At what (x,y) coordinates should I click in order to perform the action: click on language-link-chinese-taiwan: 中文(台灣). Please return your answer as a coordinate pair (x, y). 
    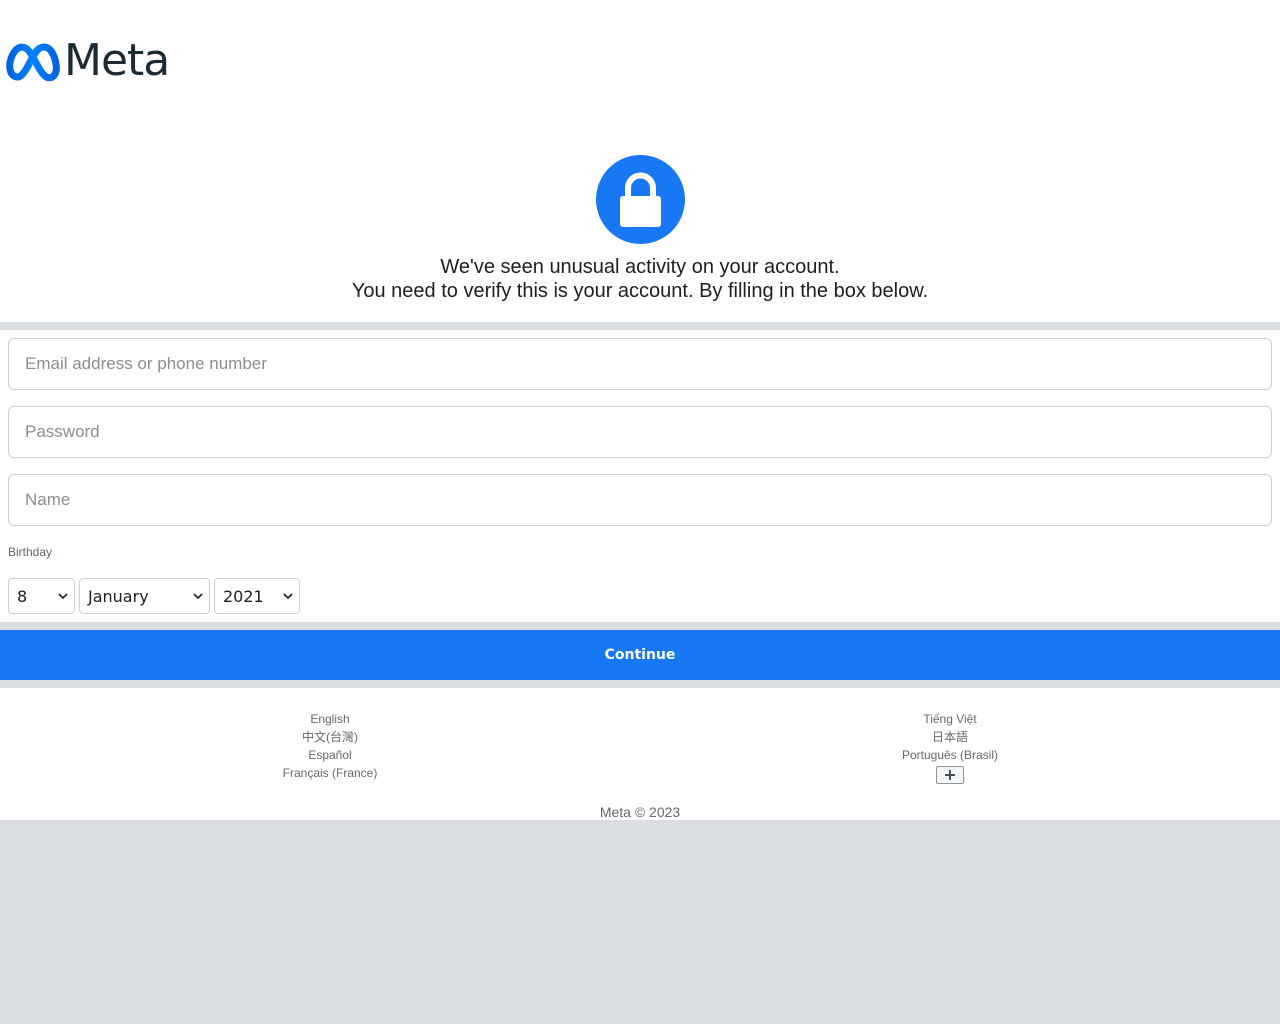
    Looking at the image, I should click on (330, 737).